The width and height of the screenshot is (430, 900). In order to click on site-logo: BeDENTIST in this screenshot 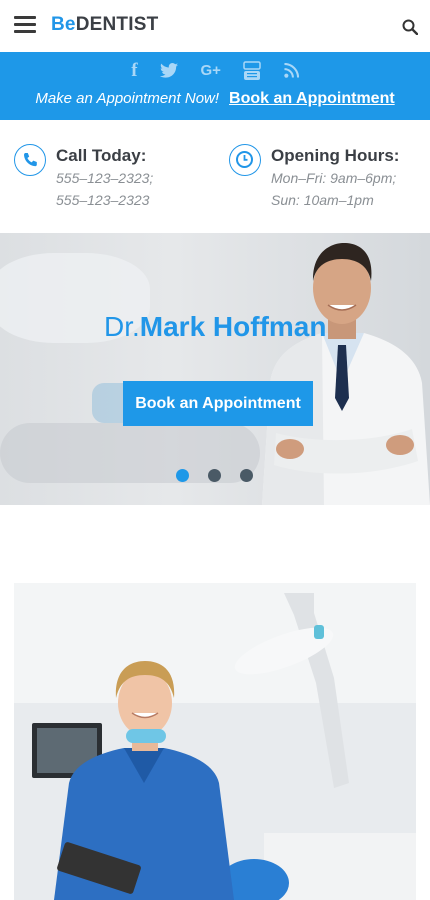, I will do `click(104, 25)`.